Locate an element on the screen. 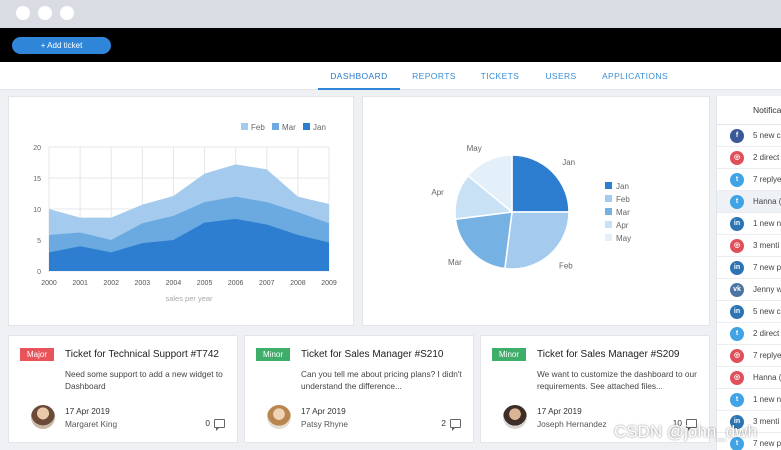  y-tick-label: 20 is located at coordinates (37, 148).